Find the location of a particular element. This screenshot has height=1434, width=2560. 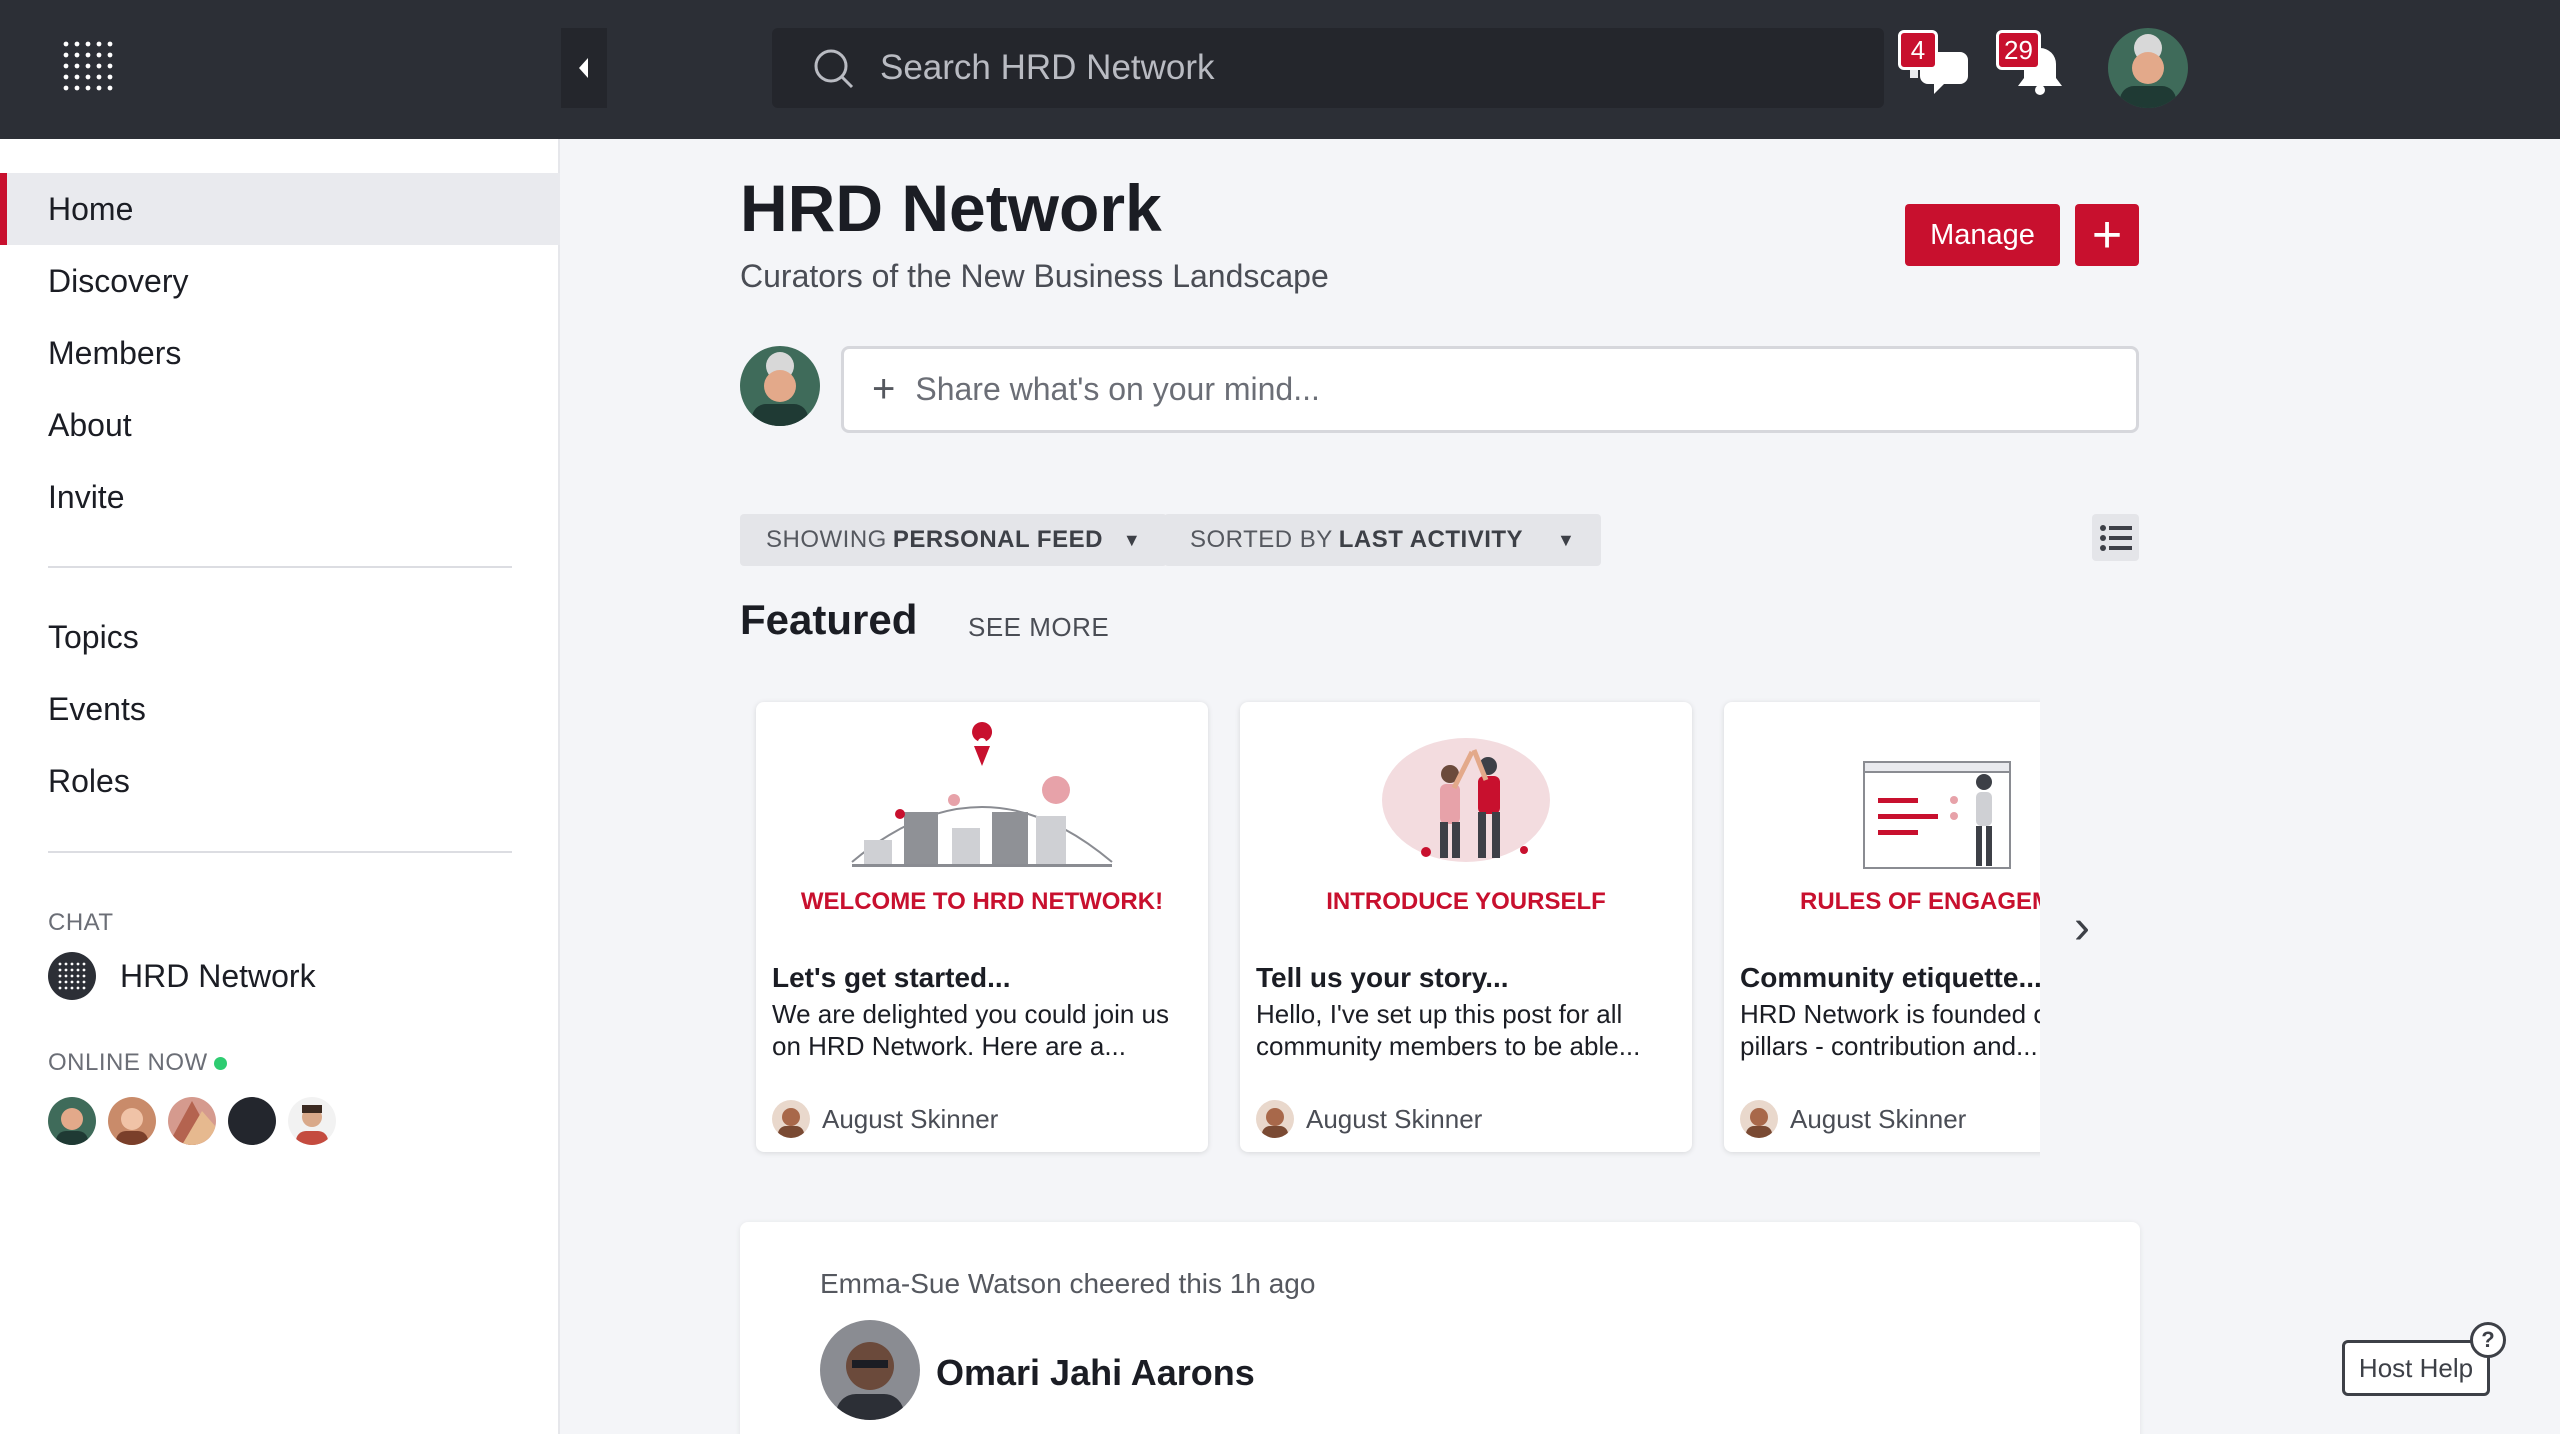

post-author-name: Omari Jahi Aarons is located at coordinates (1095, 1373).